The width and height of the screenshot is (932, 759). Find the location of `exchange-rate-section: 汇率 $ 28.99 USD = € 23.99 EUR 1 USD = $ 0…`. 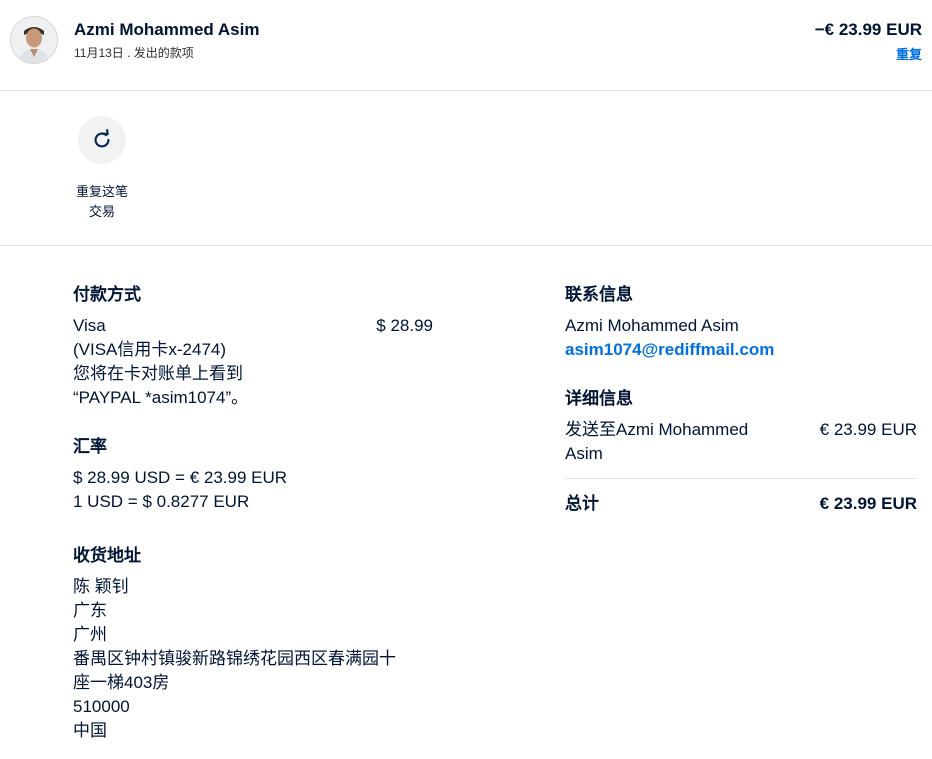

exchange-rate-section: 汇率 $ 28.99 USD = € 23.99 EUR 1 USD = $ 0… is located at coordinates (253, 475).